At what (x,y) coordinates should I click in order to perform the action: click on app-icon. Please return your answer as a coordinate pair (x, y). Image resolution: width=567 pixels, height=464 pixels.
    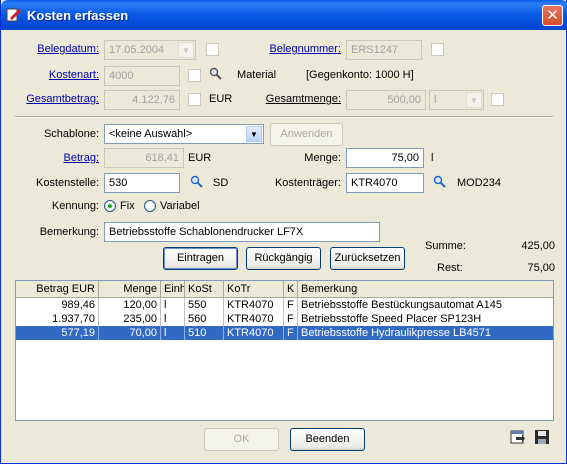
    Looking at the image, I should click on (13, 15).